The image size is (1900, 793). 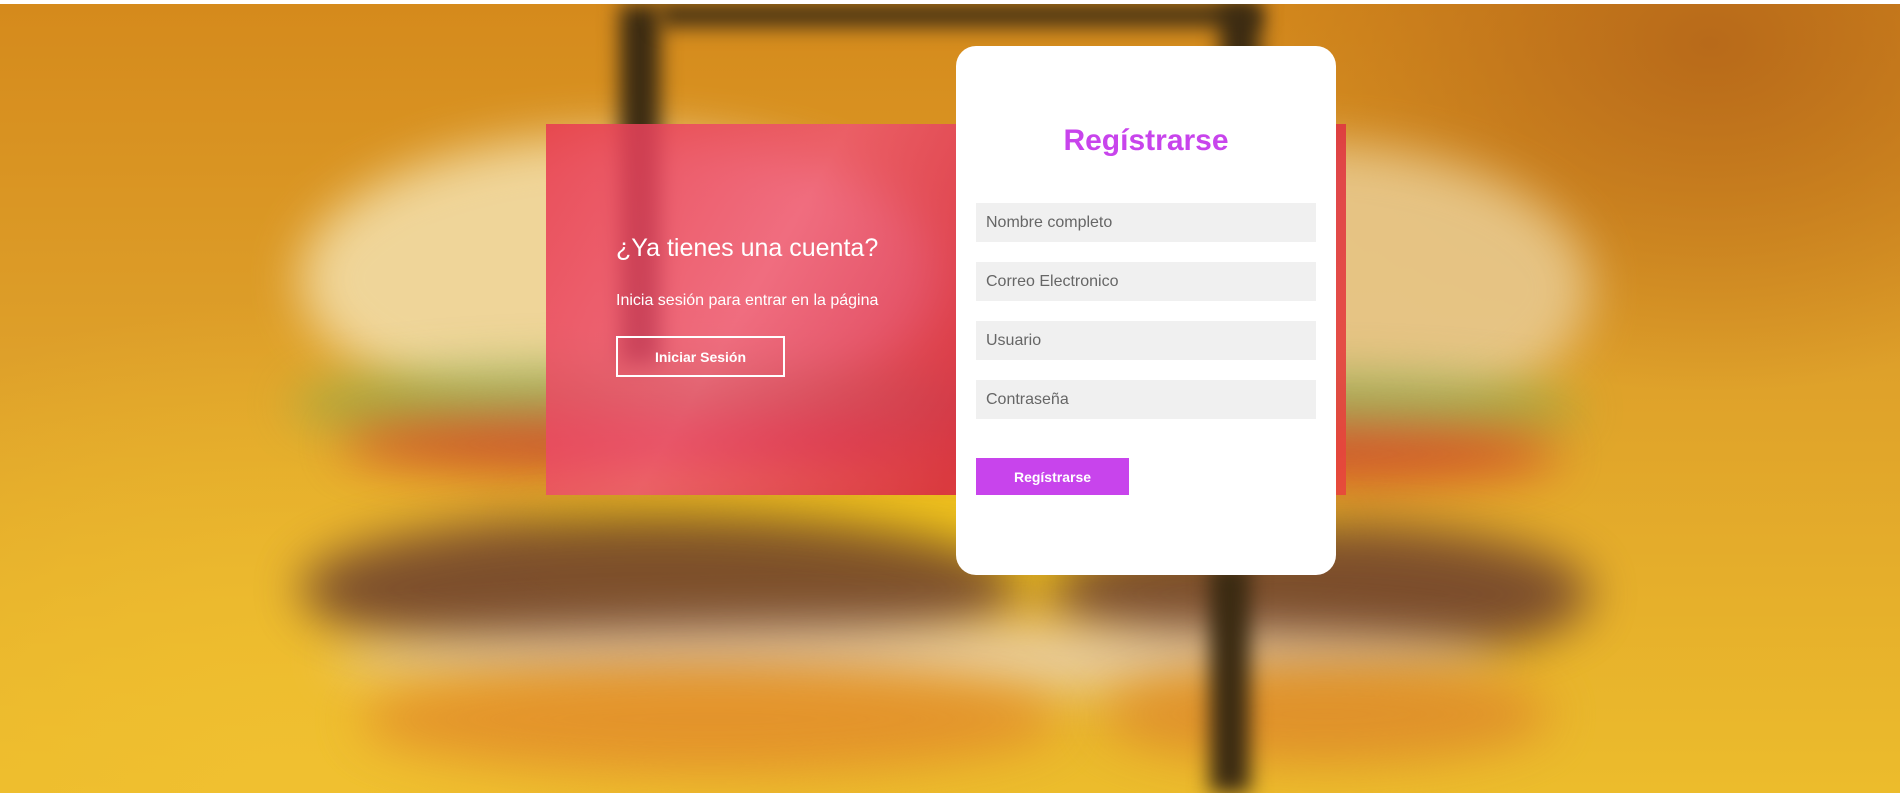 I want to click on login-button: Iniciar Sesión, so click(x=700, y=356).